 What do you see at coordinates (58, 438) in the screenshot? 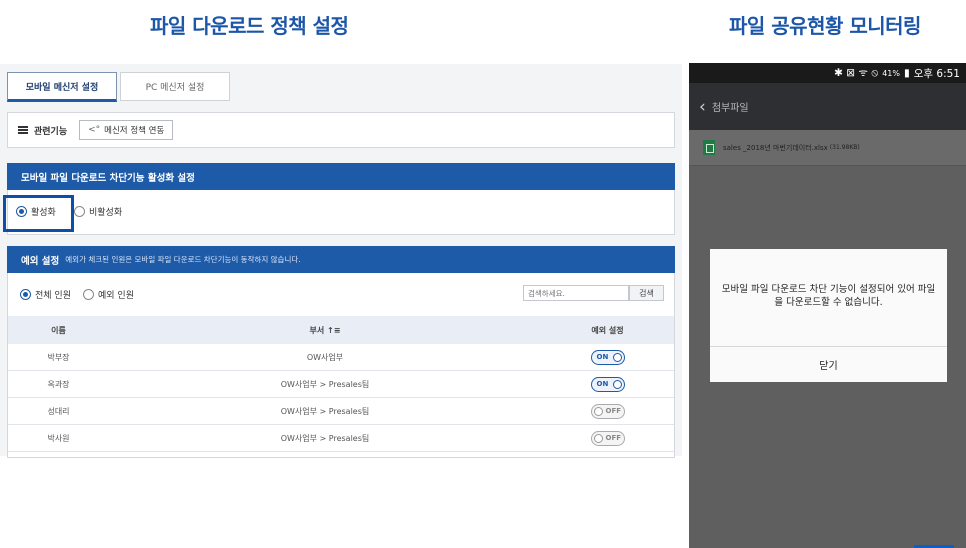
I see `cell-name: 박사원` at bounding box center [58, 438].